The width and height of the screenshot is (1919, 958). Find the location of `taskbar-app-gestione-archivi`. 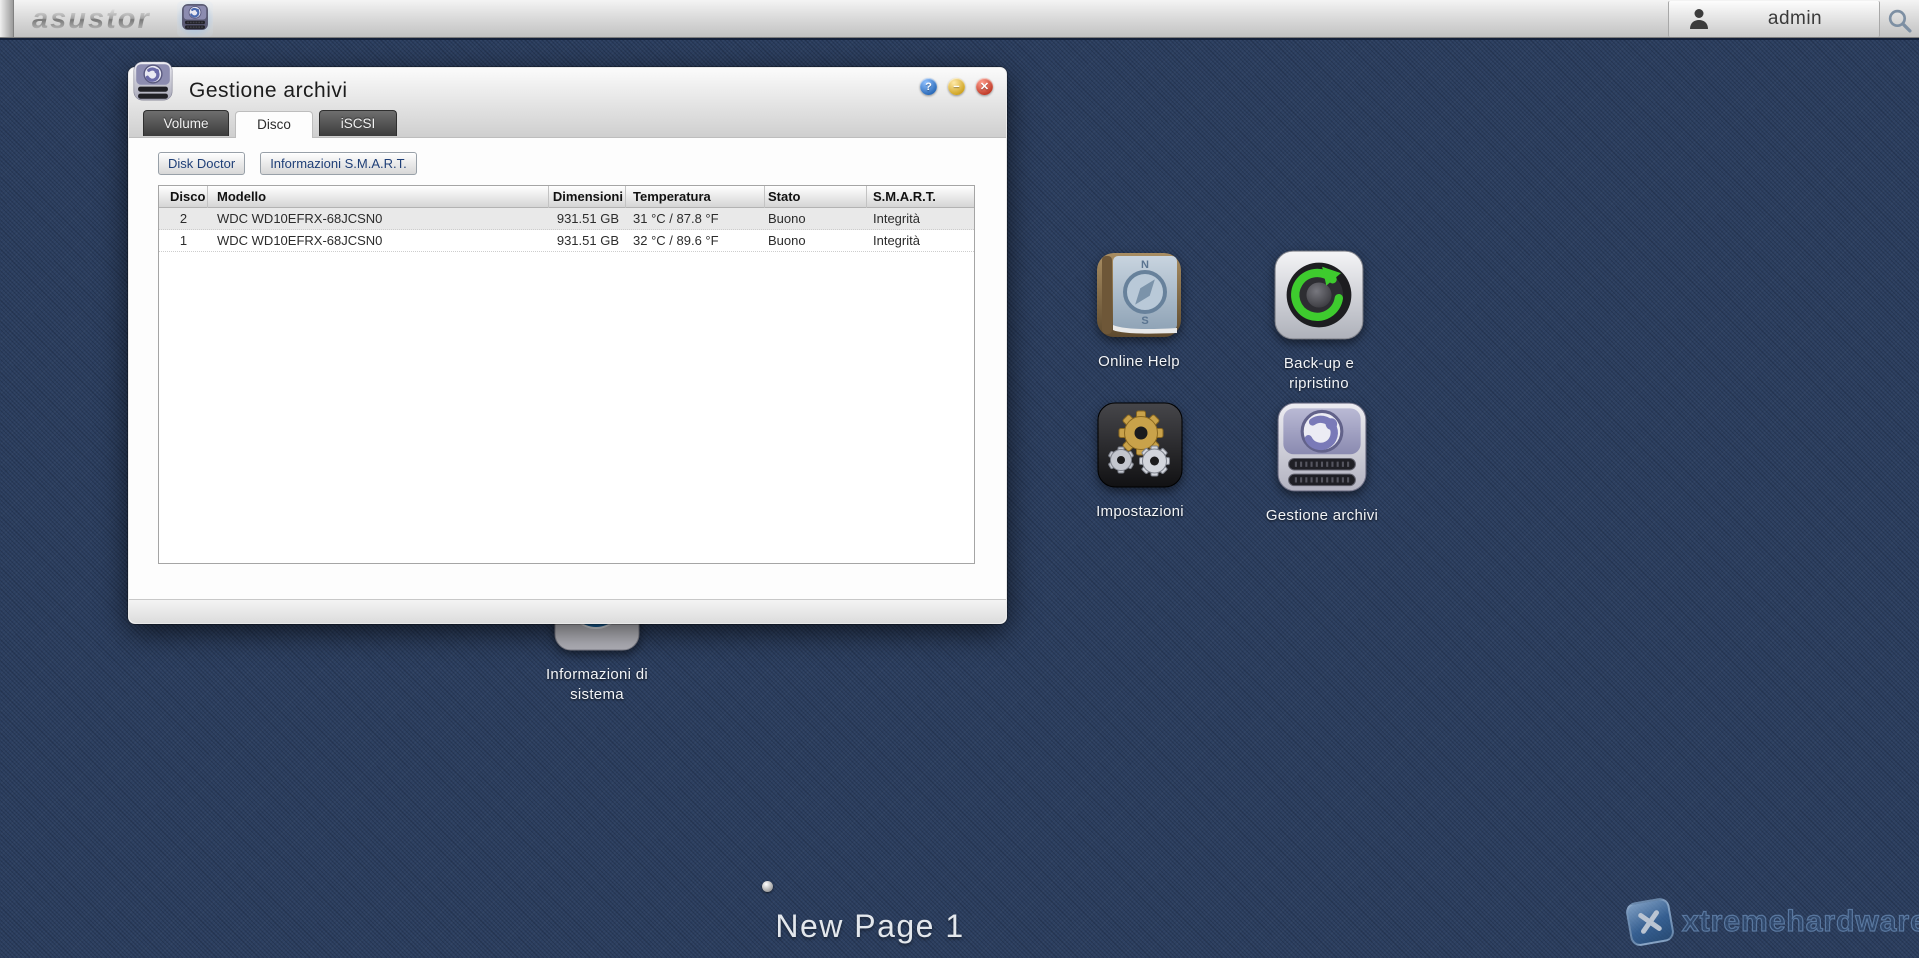

taskbar-app-gestione-archivi is located at coordinates (195, 19).